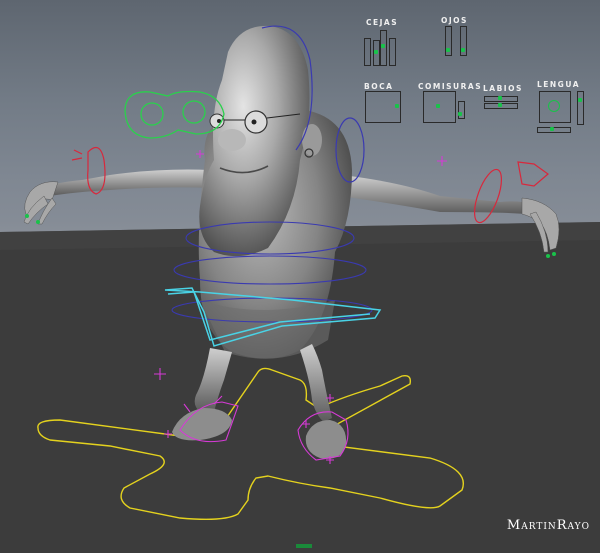 The image size is (600, 553). Describe the element at coordinates (503, 88) in the screenshot. I see `label-labios: LABIOS` at that location.